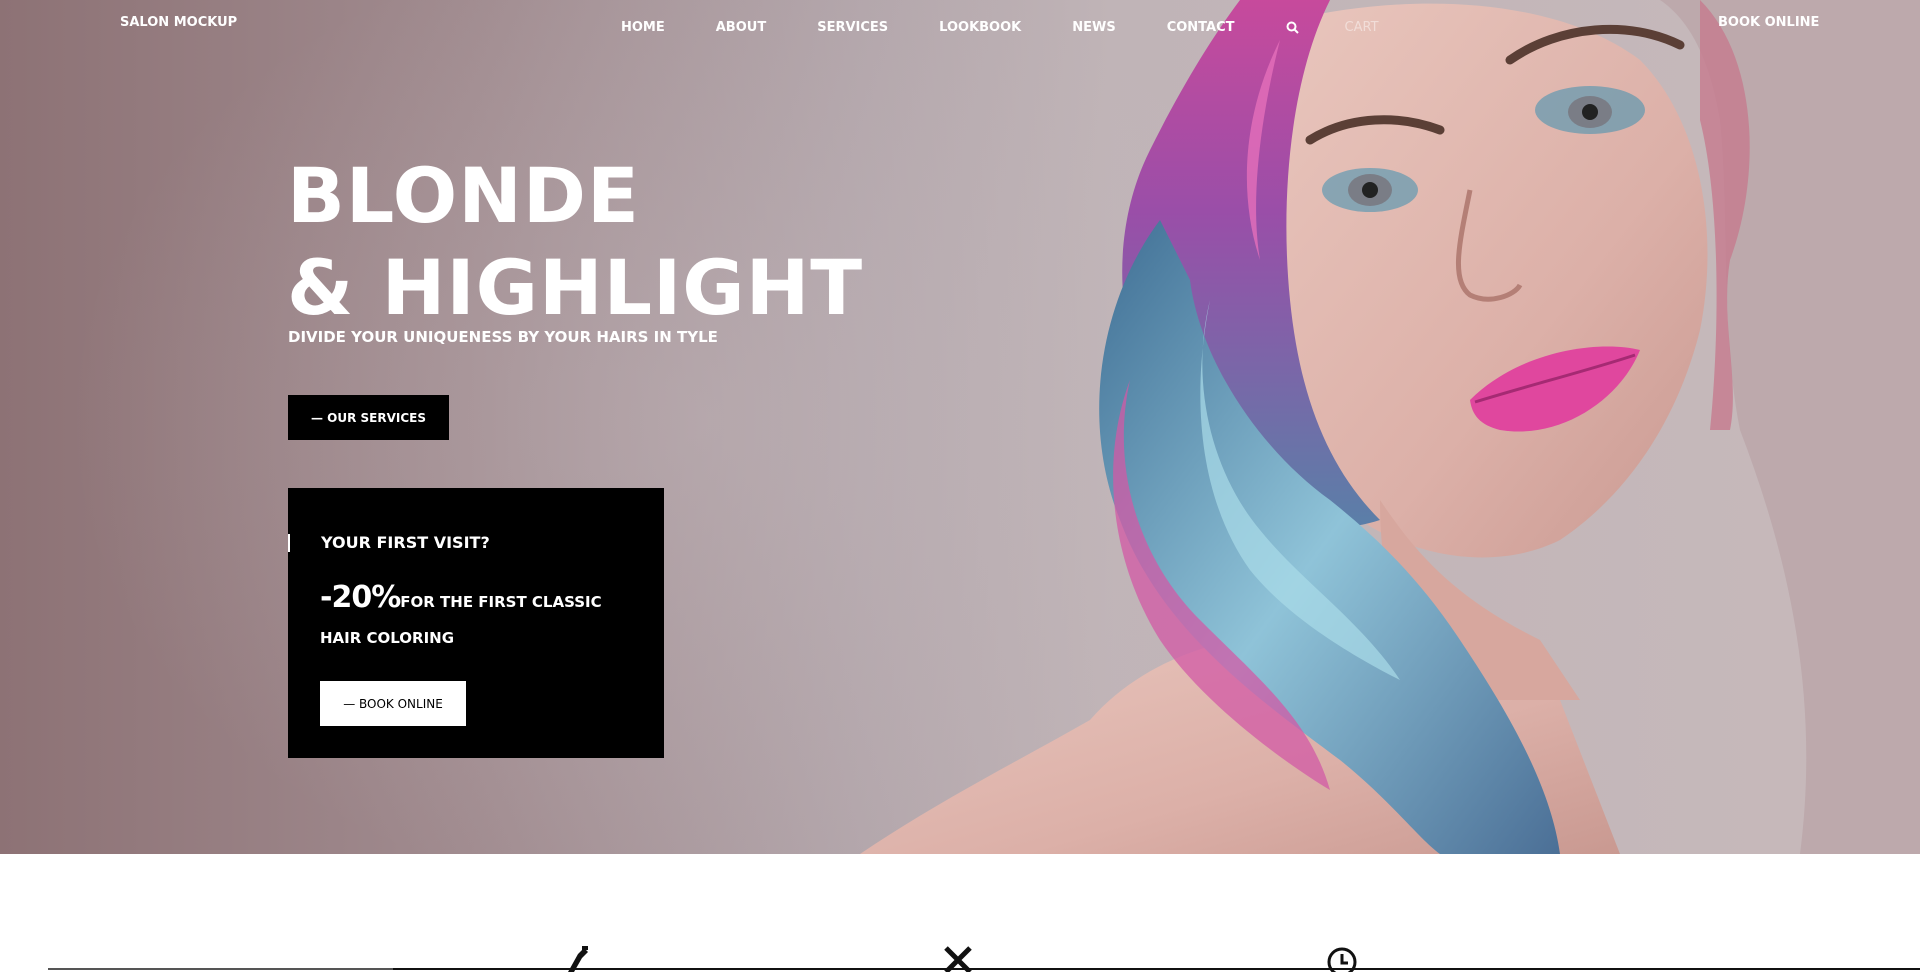  I want to click on promo-discount: -20%, so click(360, 597).